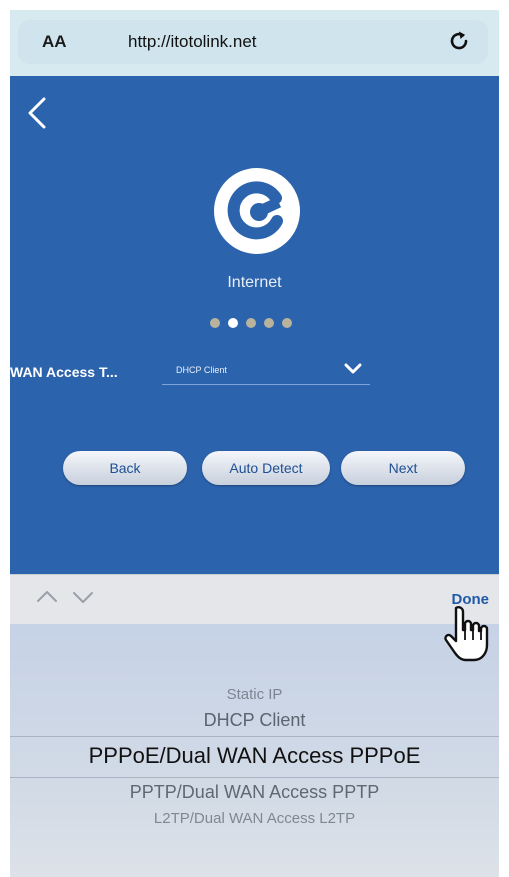  What do you see at coordinates (266, 468) in the screenshot?
I see `auto-detect-button: Auto Detect` at bounding box center [266, 468].